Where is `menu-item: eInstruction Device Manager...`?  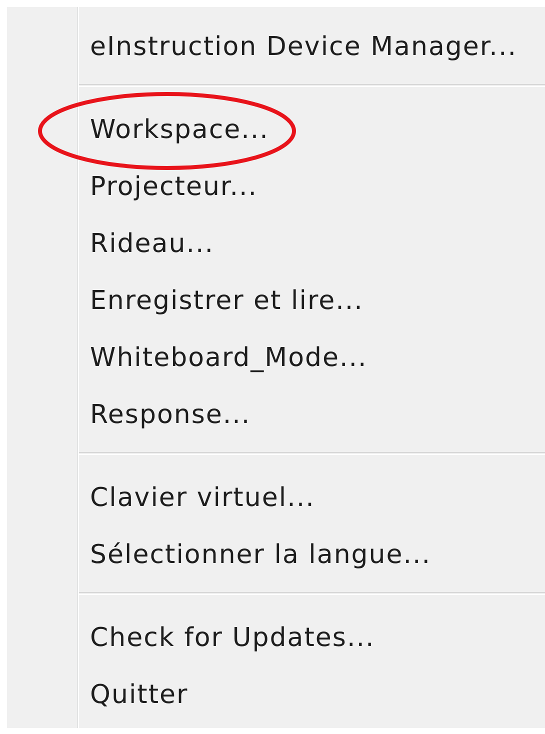 menu-item: eInstruction Device Manager... is located at coordinates (276, 46).